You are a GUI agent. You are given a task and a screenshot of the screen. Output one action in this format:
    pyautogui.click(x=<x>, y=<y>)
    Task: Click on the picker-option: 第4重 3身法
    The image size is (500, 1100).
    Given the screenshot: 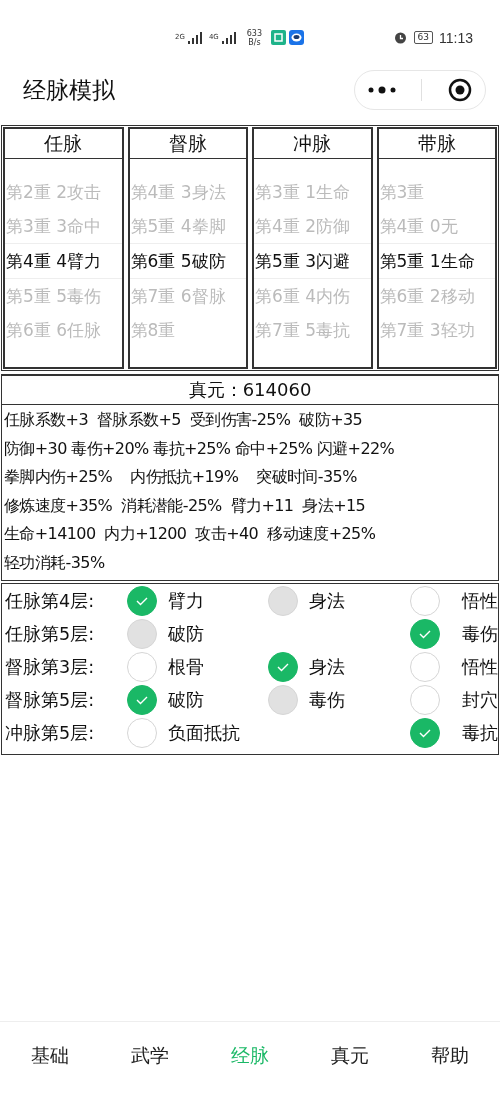 What is the action you would take?
    pyautogui.click(x=187, y=192)
    